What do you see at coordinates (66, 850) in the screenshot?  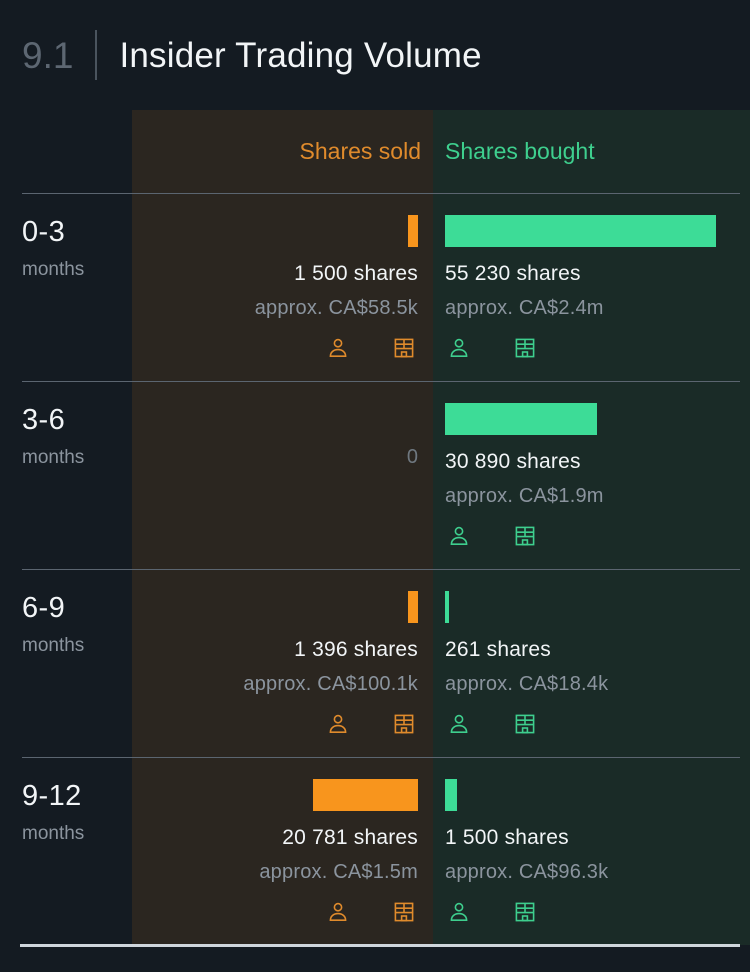 I see `row-period-label: 9-12 months` at bounding box center [66, 850].